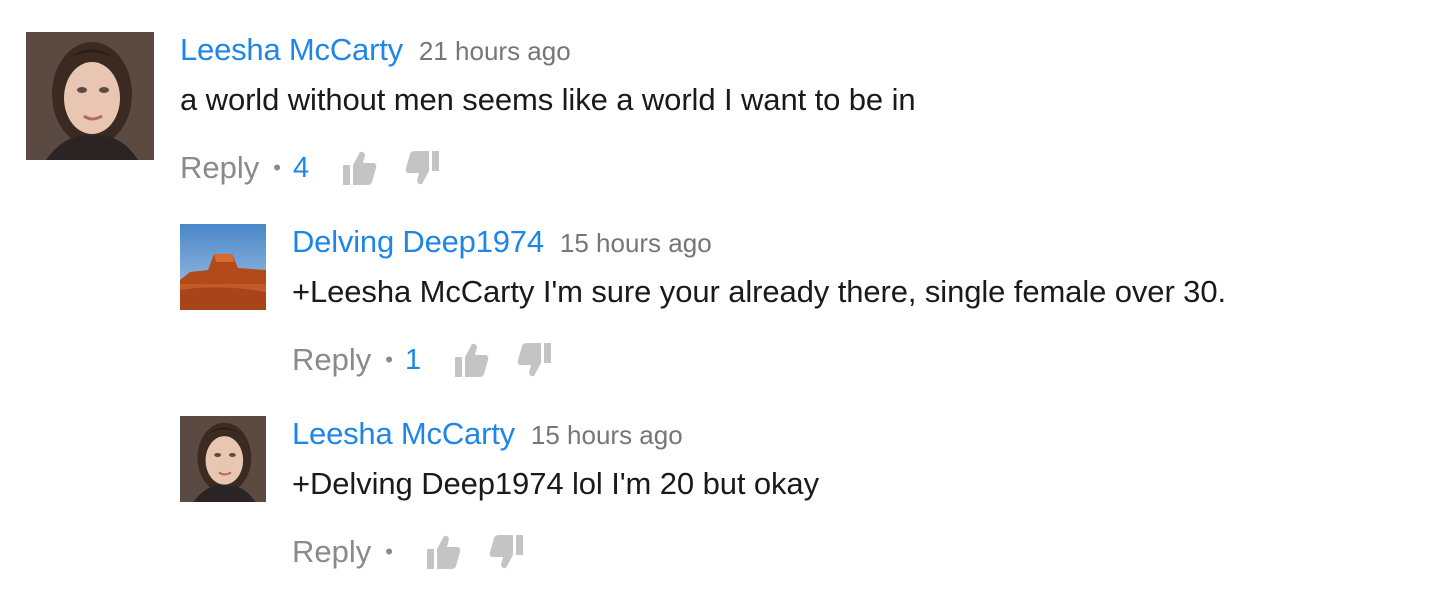  What do you see at coordinates (759, 242) in the screenshot?
I see `comment-meta: Delving Deep1974 15 hours ago` at bounding box center [759, 242].